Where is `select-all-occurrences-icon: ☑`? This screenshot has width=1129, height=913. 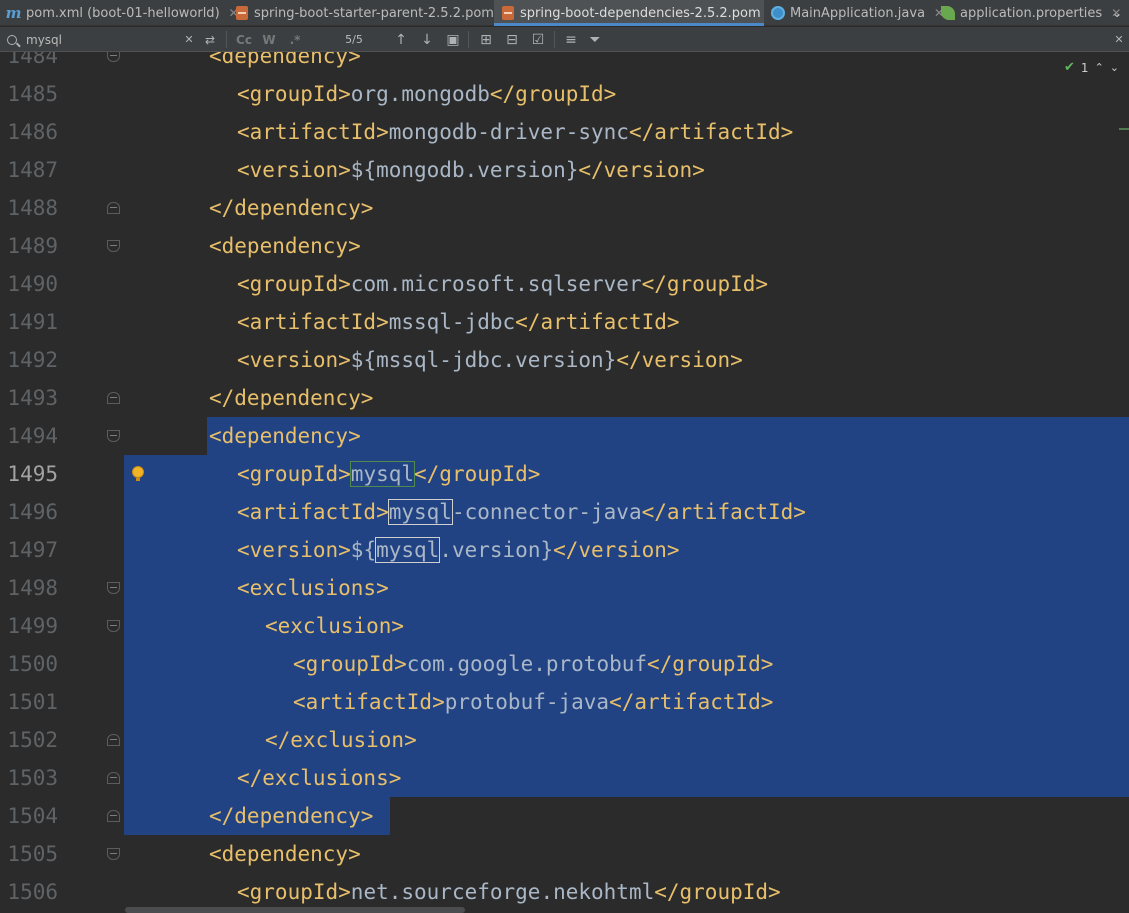
select-all-occurrences-icon: ☑ is located at coordinates (538, 39).